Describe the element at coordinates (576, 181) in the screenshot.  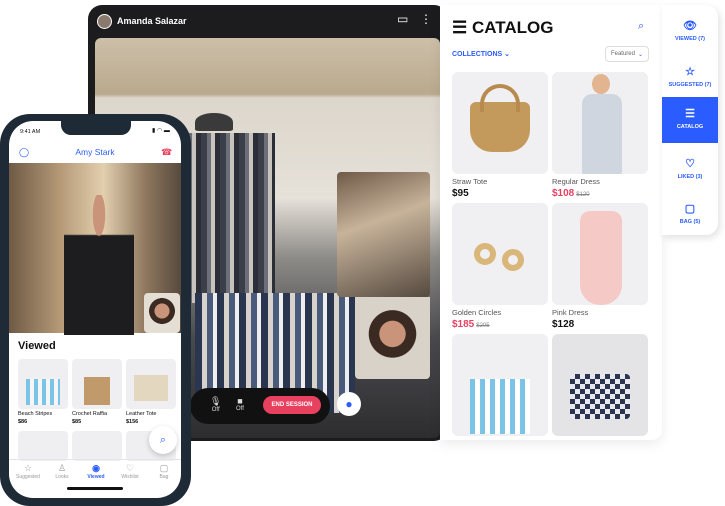
I see `product-name: Regular Dress` at that location.